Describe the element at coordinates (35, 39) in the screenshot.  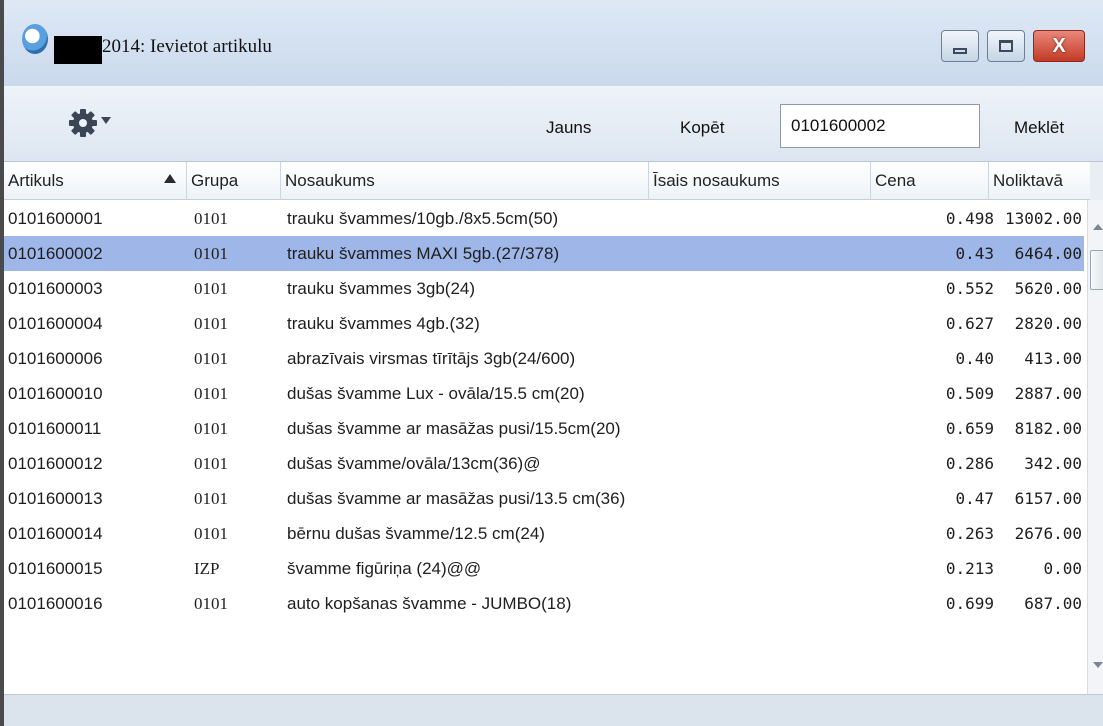
I see `app-logo-icon` at that location.